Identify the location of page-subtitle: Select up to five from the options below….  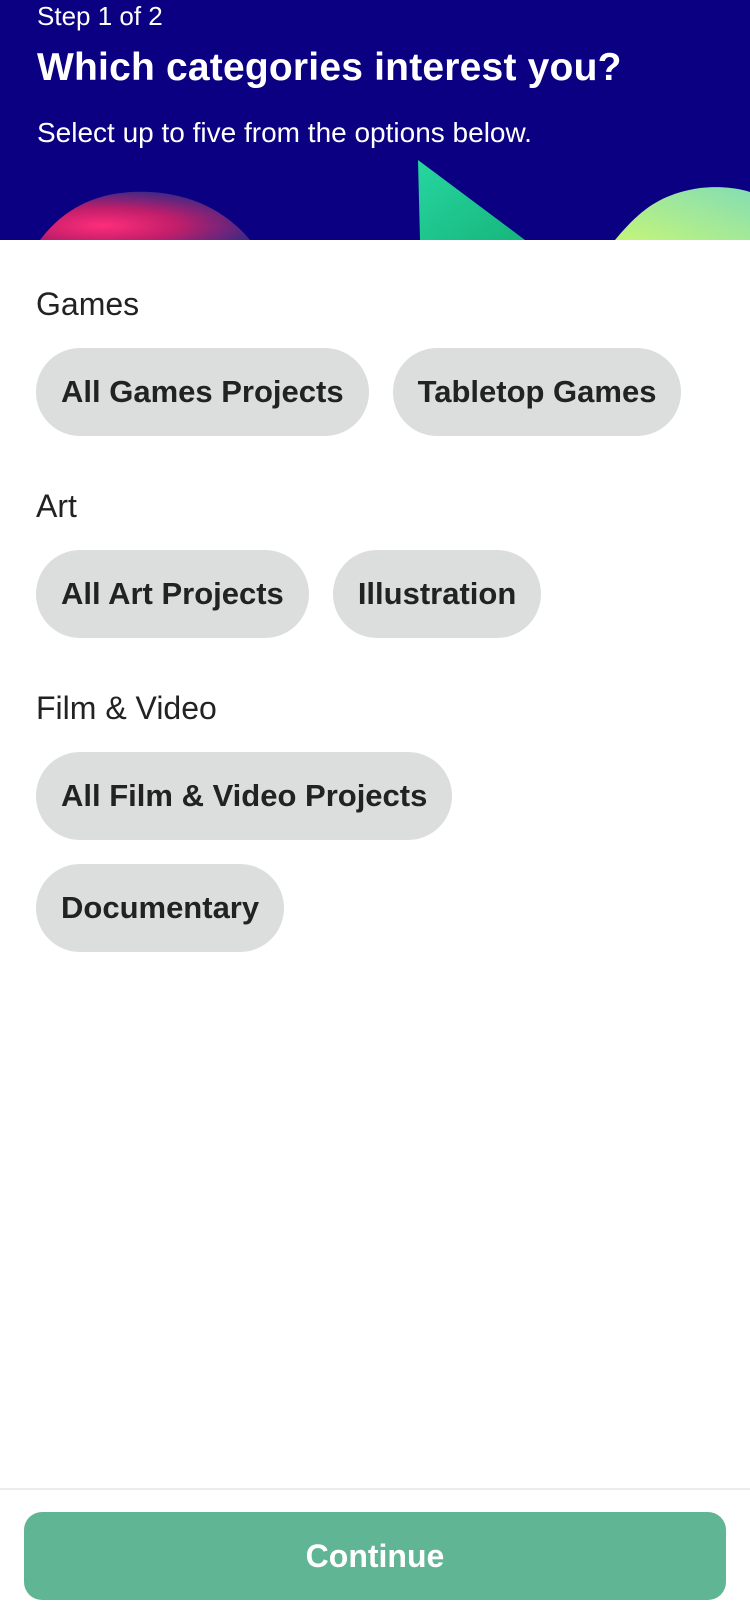
(284, 132).